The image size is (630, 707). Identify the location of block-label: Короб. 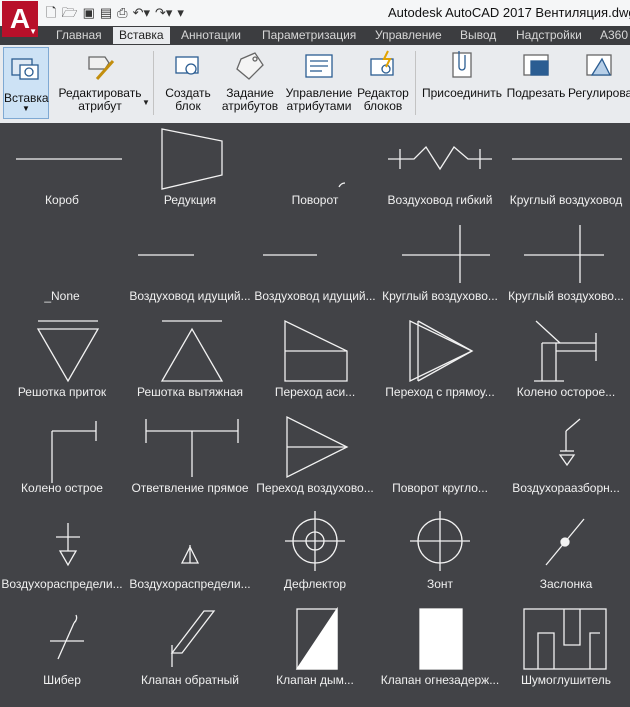
(62, 200).